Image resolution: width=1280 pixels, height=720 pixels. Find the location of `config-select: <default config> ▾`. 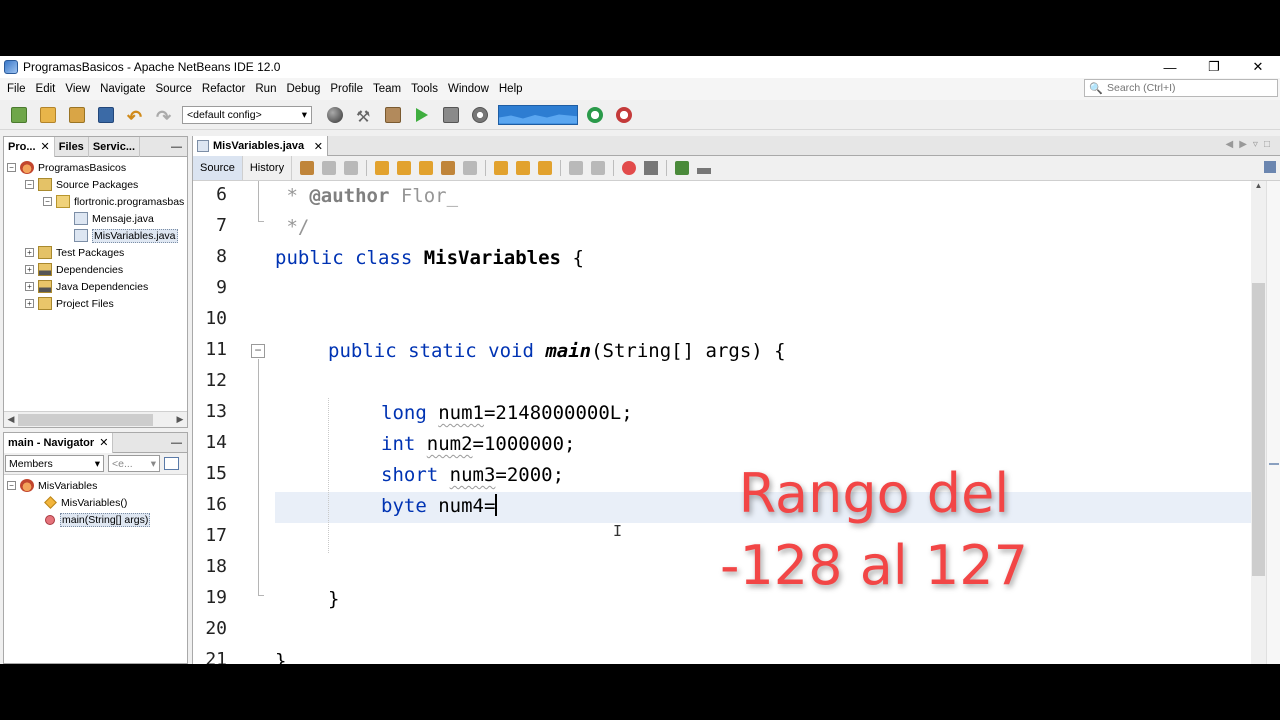

config-select: <default config> ▾ is located at coordinates (247, 114).